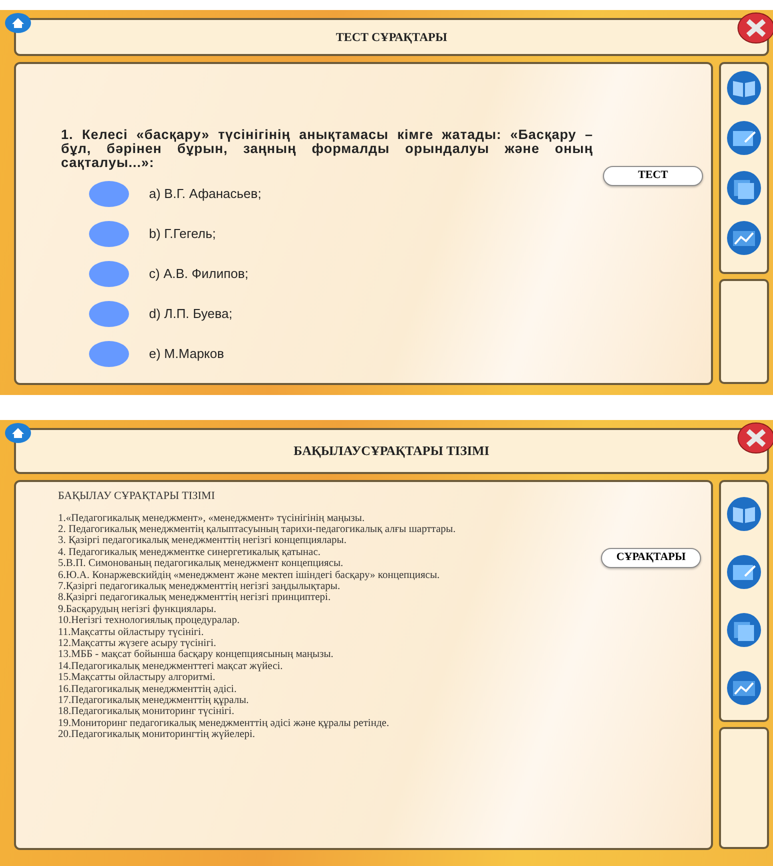 This screenshot has width=773, height=866. What do you see at coordinates (212, 518) in the screenshot?
I see `question-list-item: 1.«Педагогикалық менеджмент», «менеджмент» түсінігінің маңызы.` at bounding box center [212, 518].